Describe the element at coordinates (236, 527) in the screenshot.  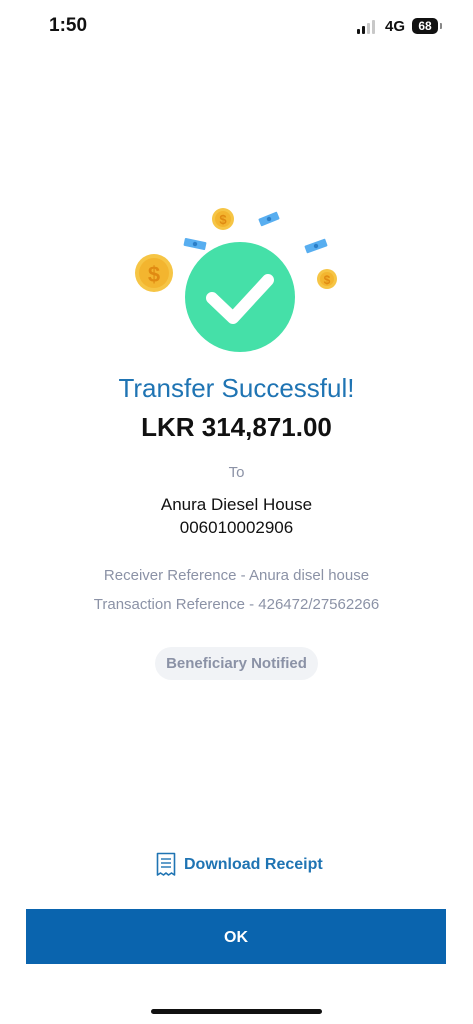
I see `recipient-account-number: 006010002906` at that location.